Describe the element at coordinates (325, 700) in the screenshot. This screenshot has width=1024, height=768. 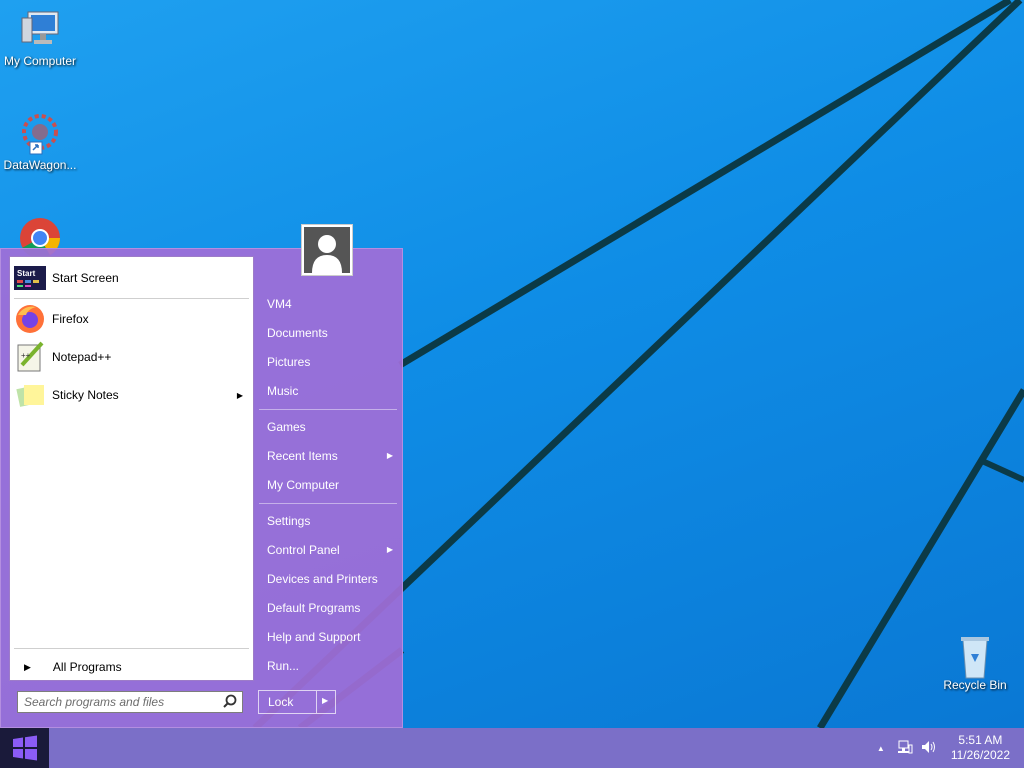
I see `power-options-arrow-icon: ▶` at that location.